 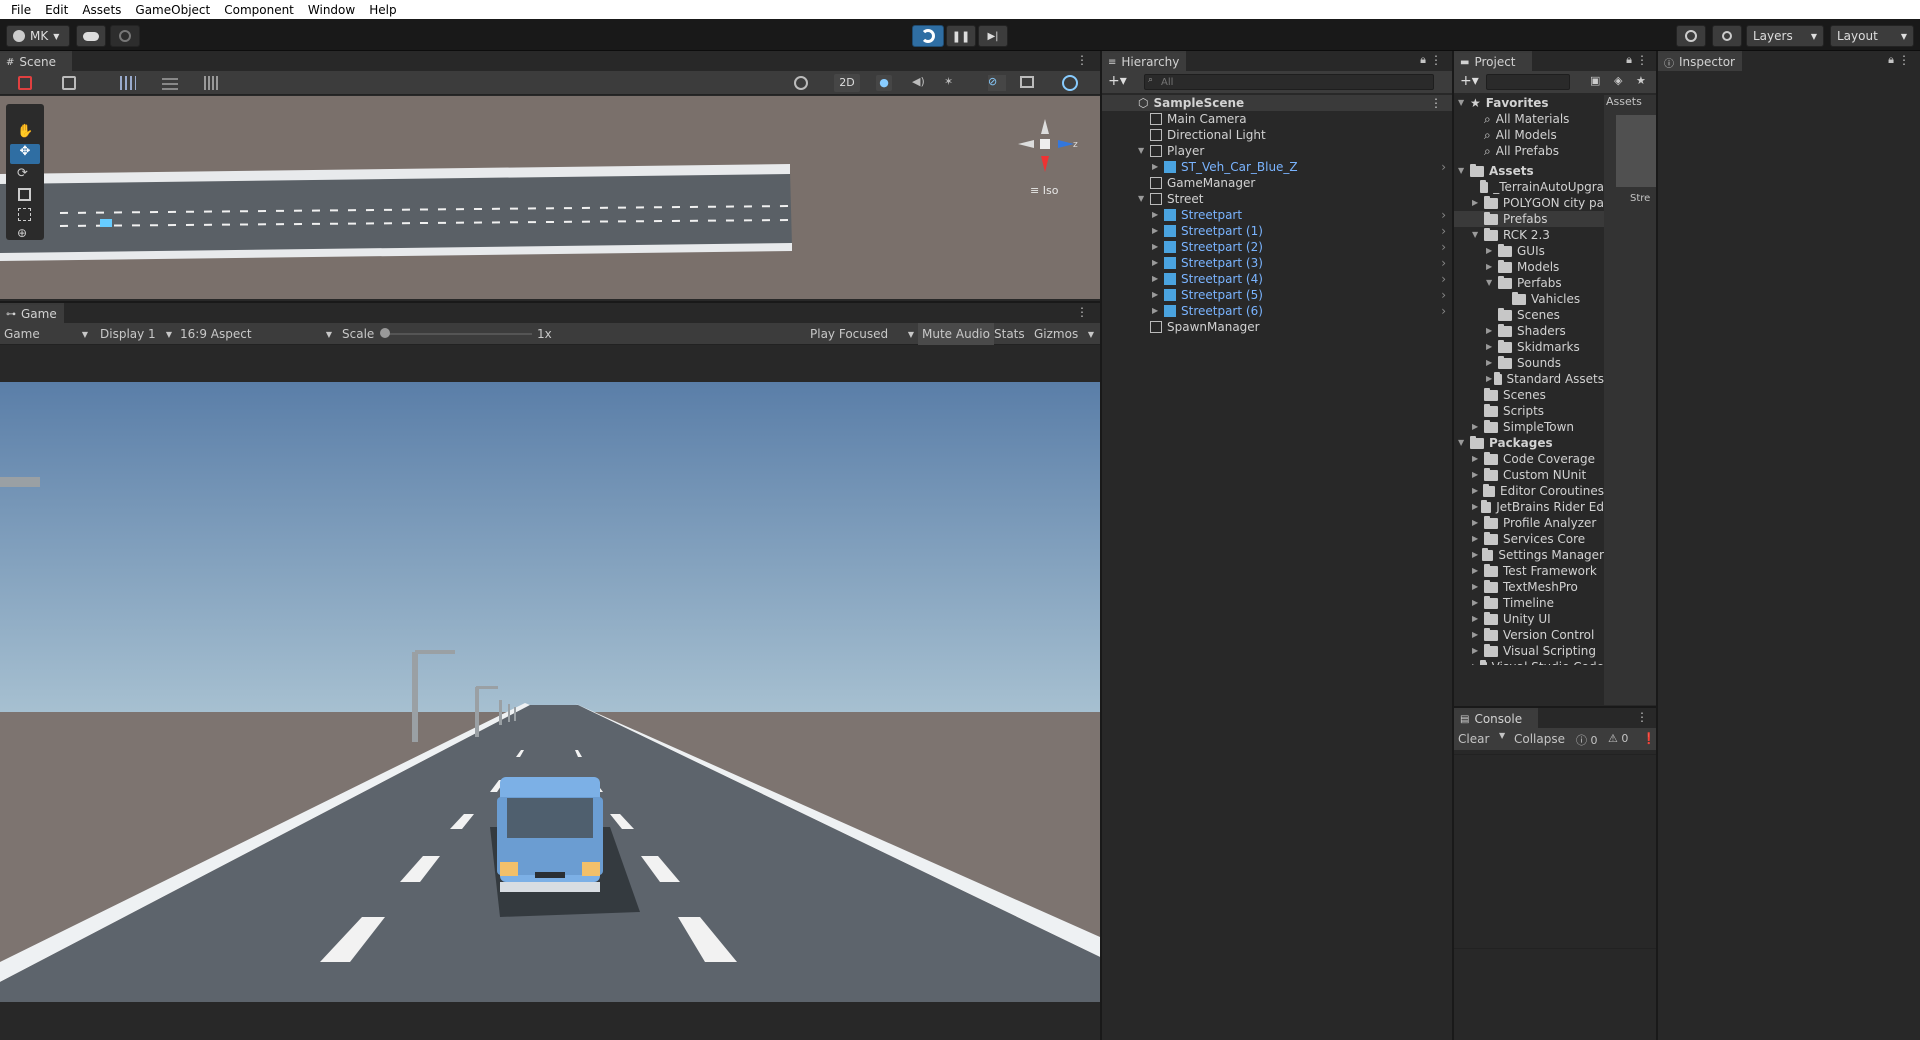 What do you see at coordinates (1277, 183) in the screenshot?
I see `hierarchy-item: GameManager` at bounding box center [1277, 183].